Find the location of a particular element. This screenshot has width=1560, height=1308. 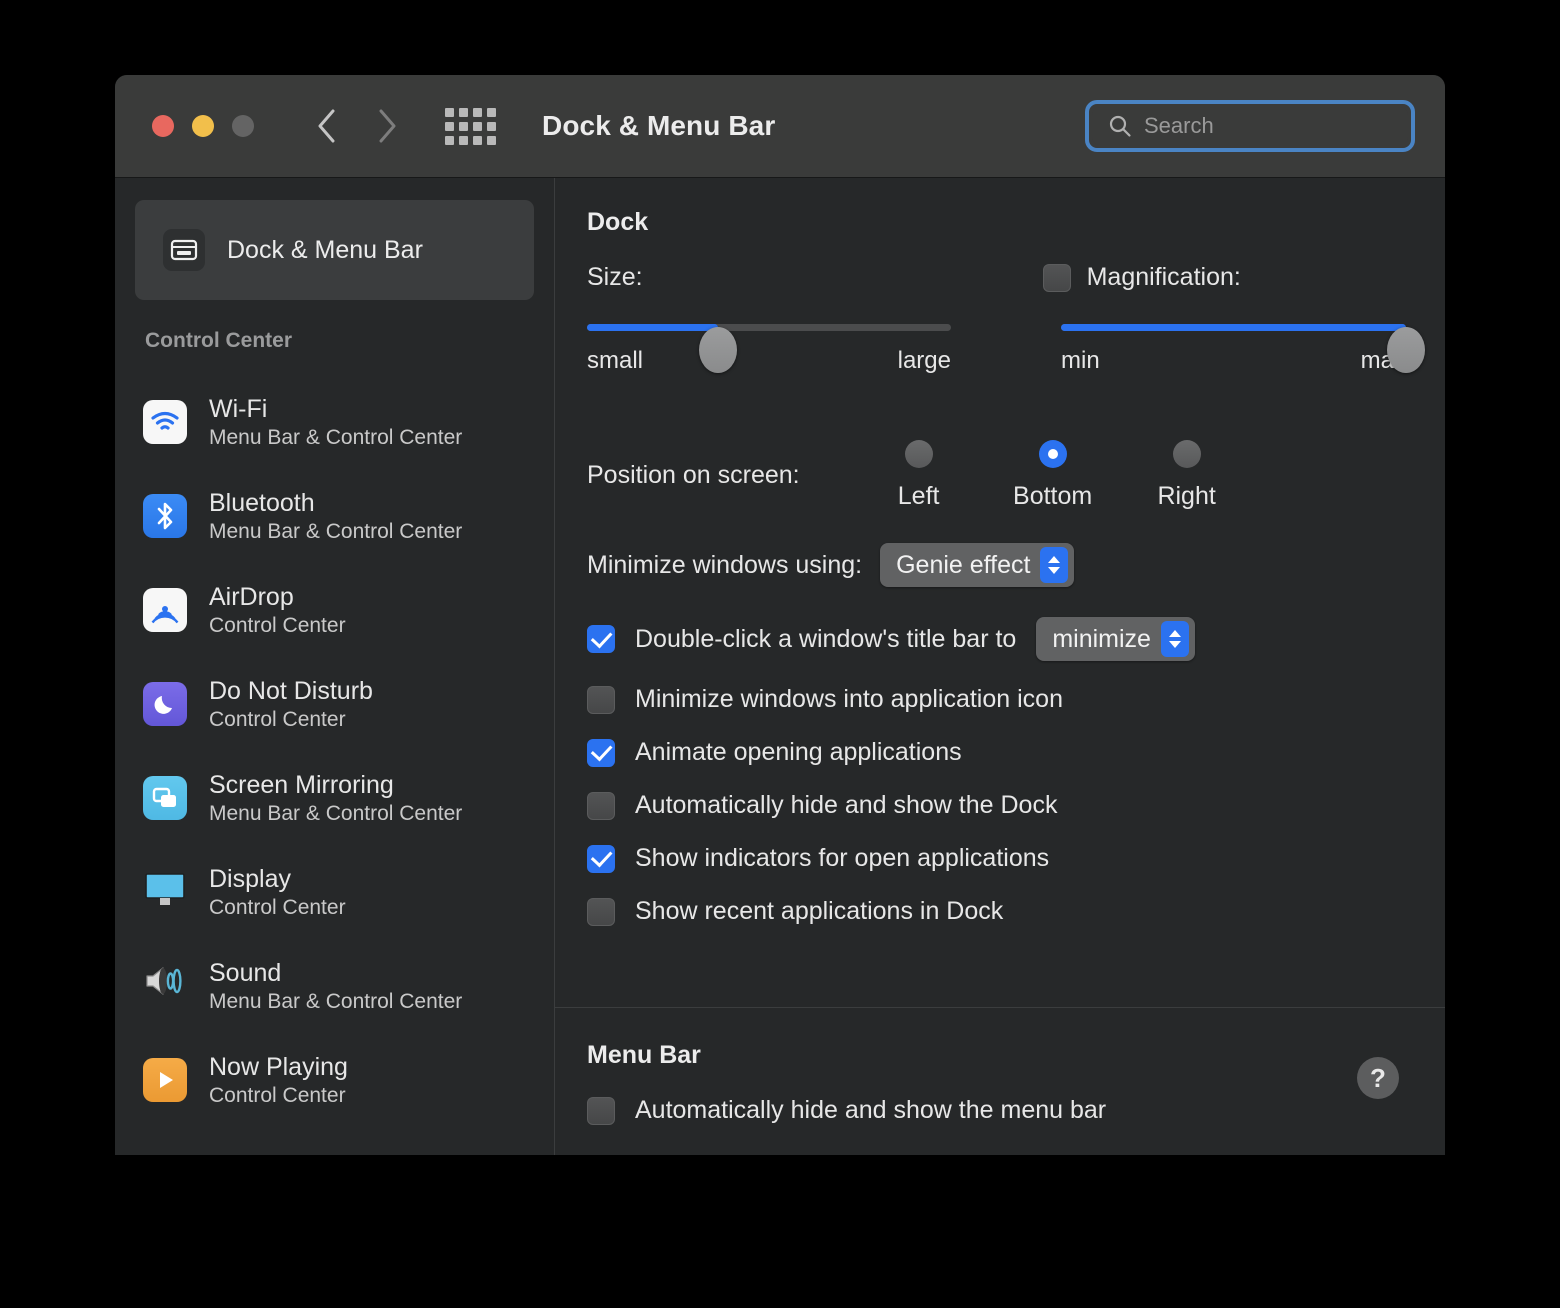

minimize-into-icon-label: Minimize windows into application icon is located at coordinates (849, 699).